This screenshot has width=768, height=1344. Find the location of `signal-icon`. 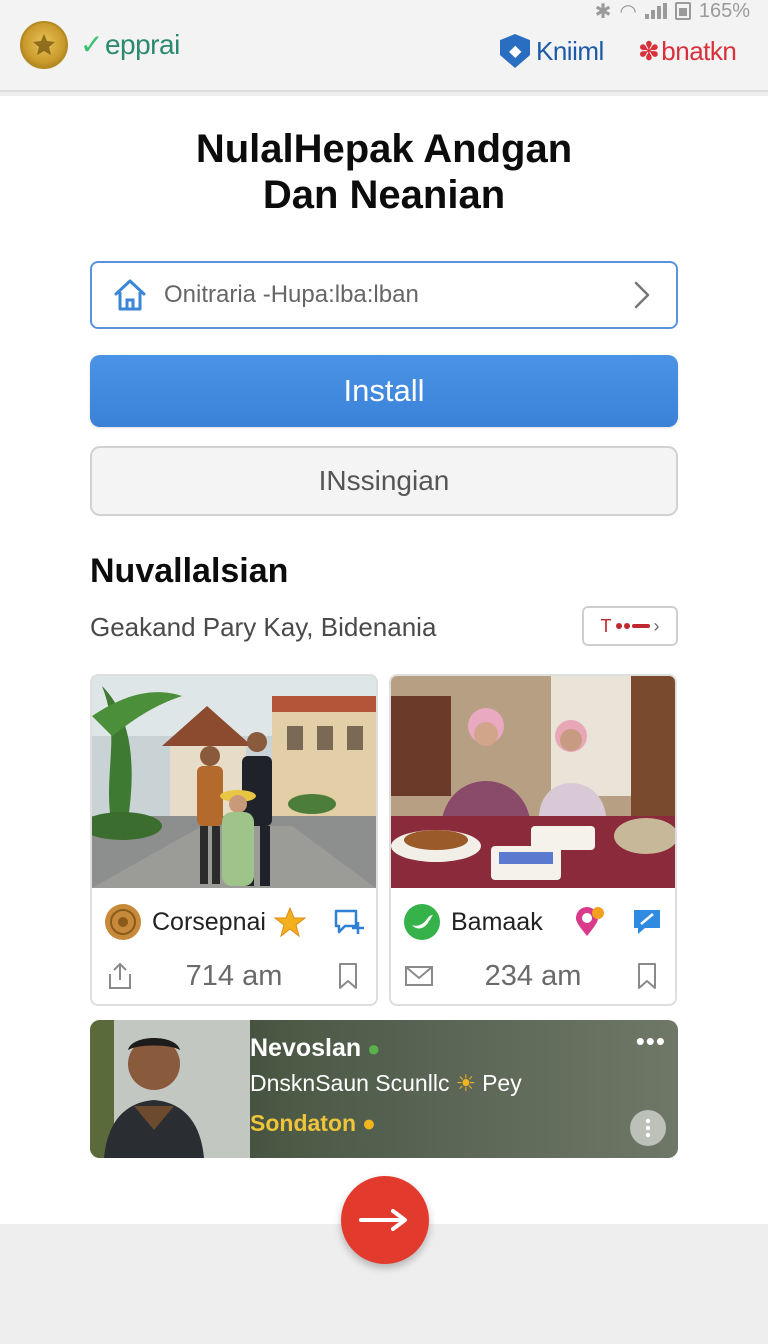

signal-icon is located at coordinates (655, 11).